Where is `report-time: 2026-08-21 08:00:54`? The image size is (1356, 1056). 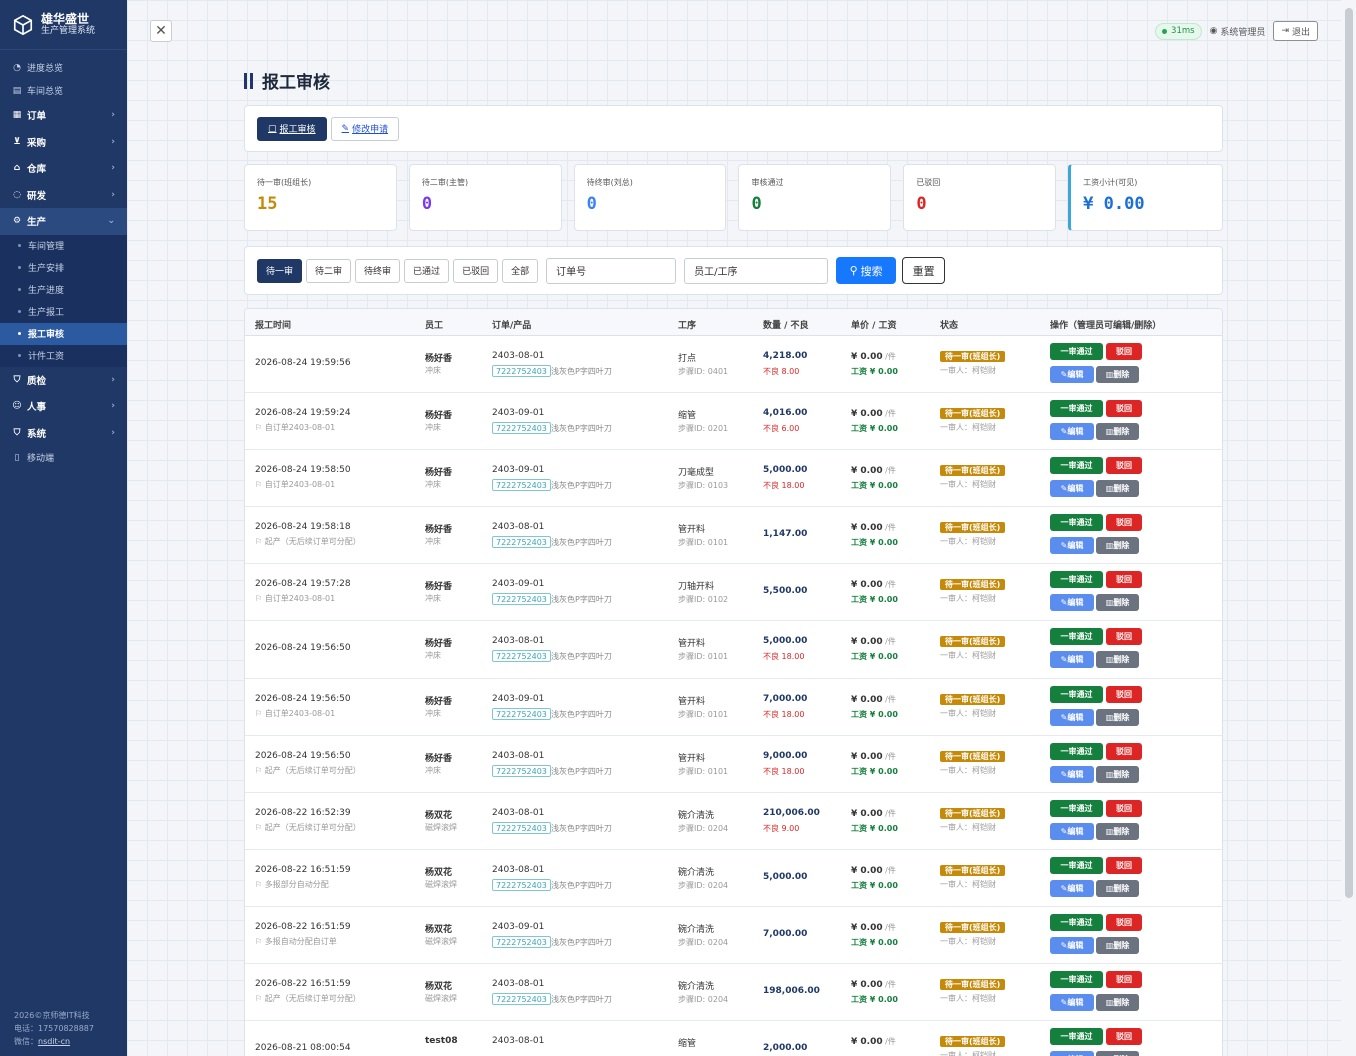 report-time: 2026-08-21 08:00:54 is located at coordinates (303, 1048).